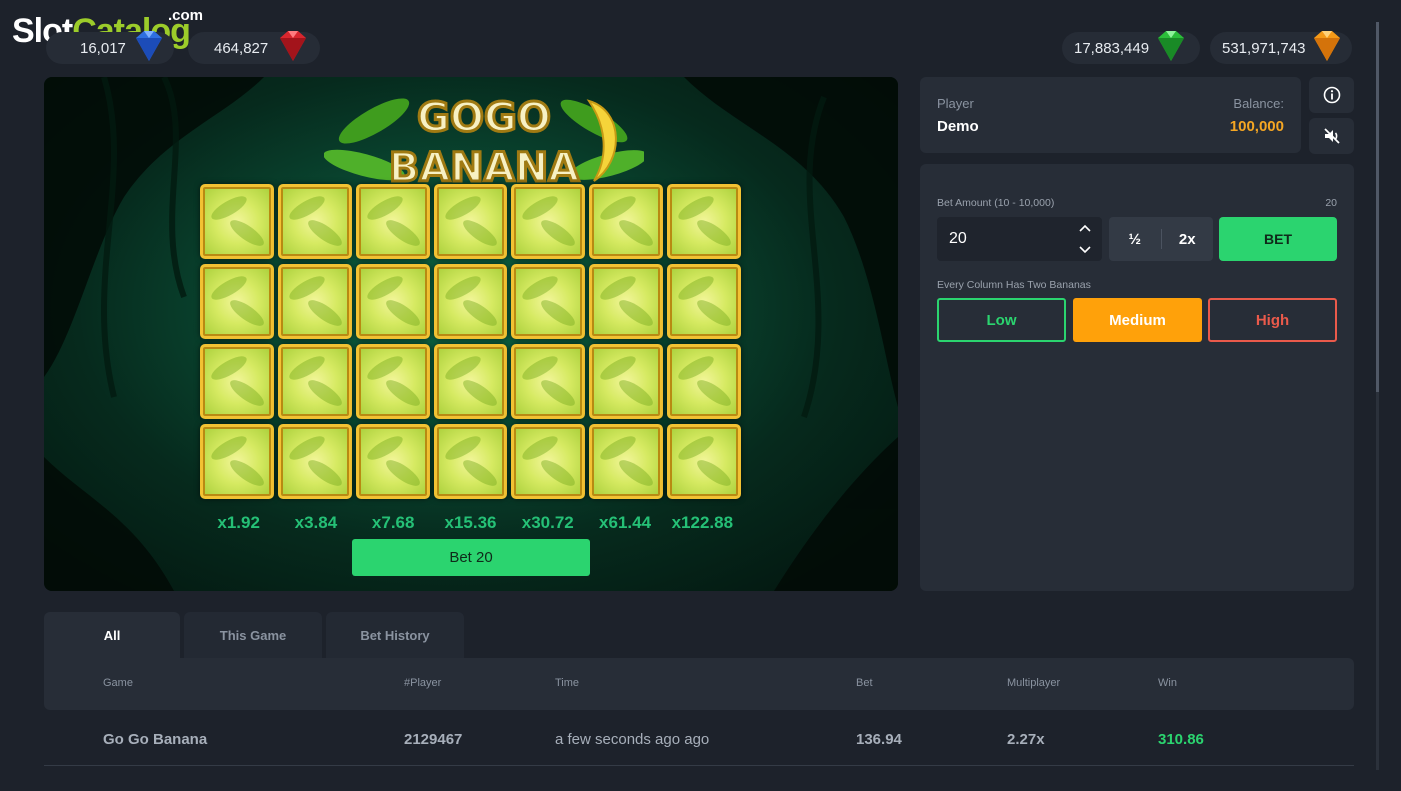 The height and width of the screenshot is (791, 1401). What do you see at coordinates (118, 683) in the screenshot?
I see `column-header-game: Game` at bounding box center [118, 683].